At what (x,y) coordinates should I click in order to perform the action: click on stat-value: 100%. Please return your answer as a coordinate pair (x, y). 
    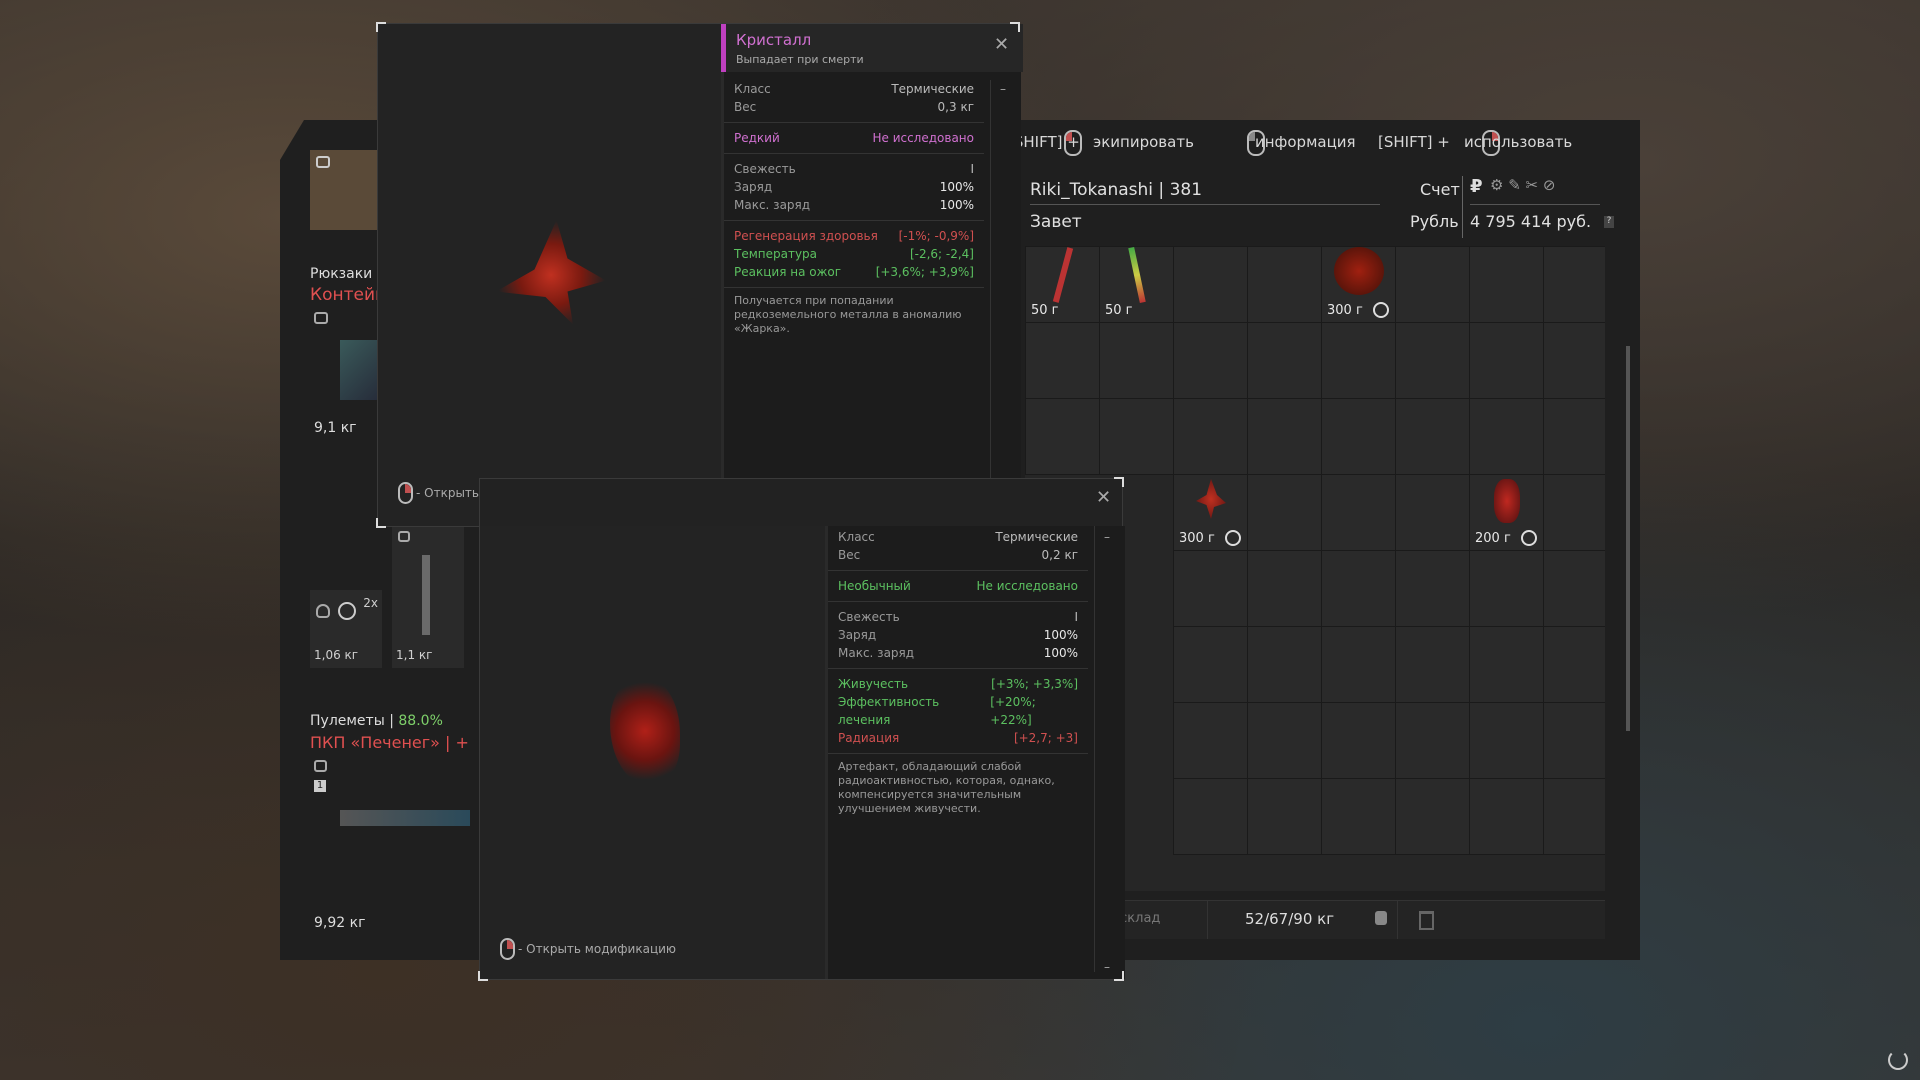
    Looking at the image, I should click on (1060, 653).